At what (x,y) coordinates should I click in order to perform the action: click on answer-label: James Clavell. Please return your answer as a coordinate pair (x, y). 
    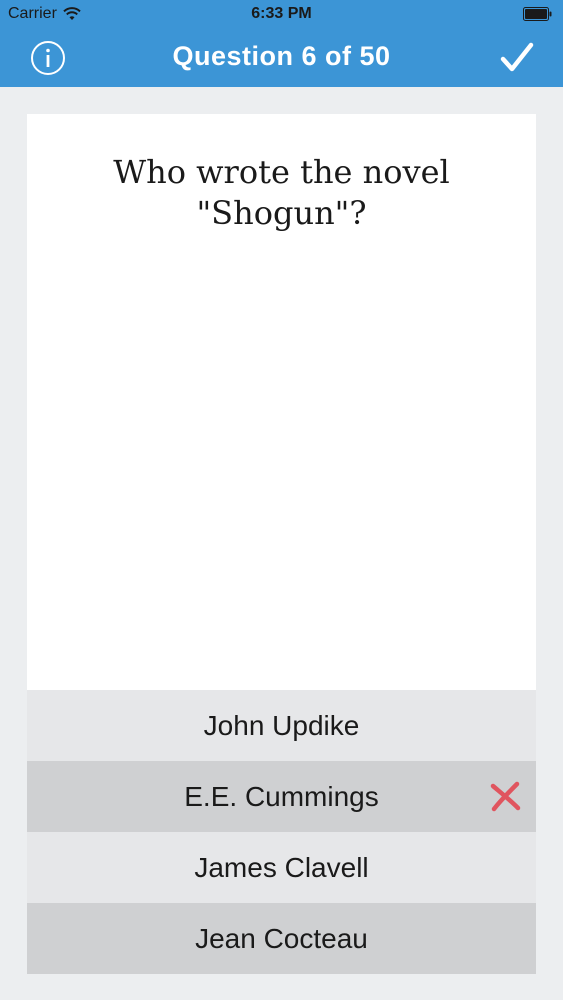
    Looking at the image, I should click on (281, 867).